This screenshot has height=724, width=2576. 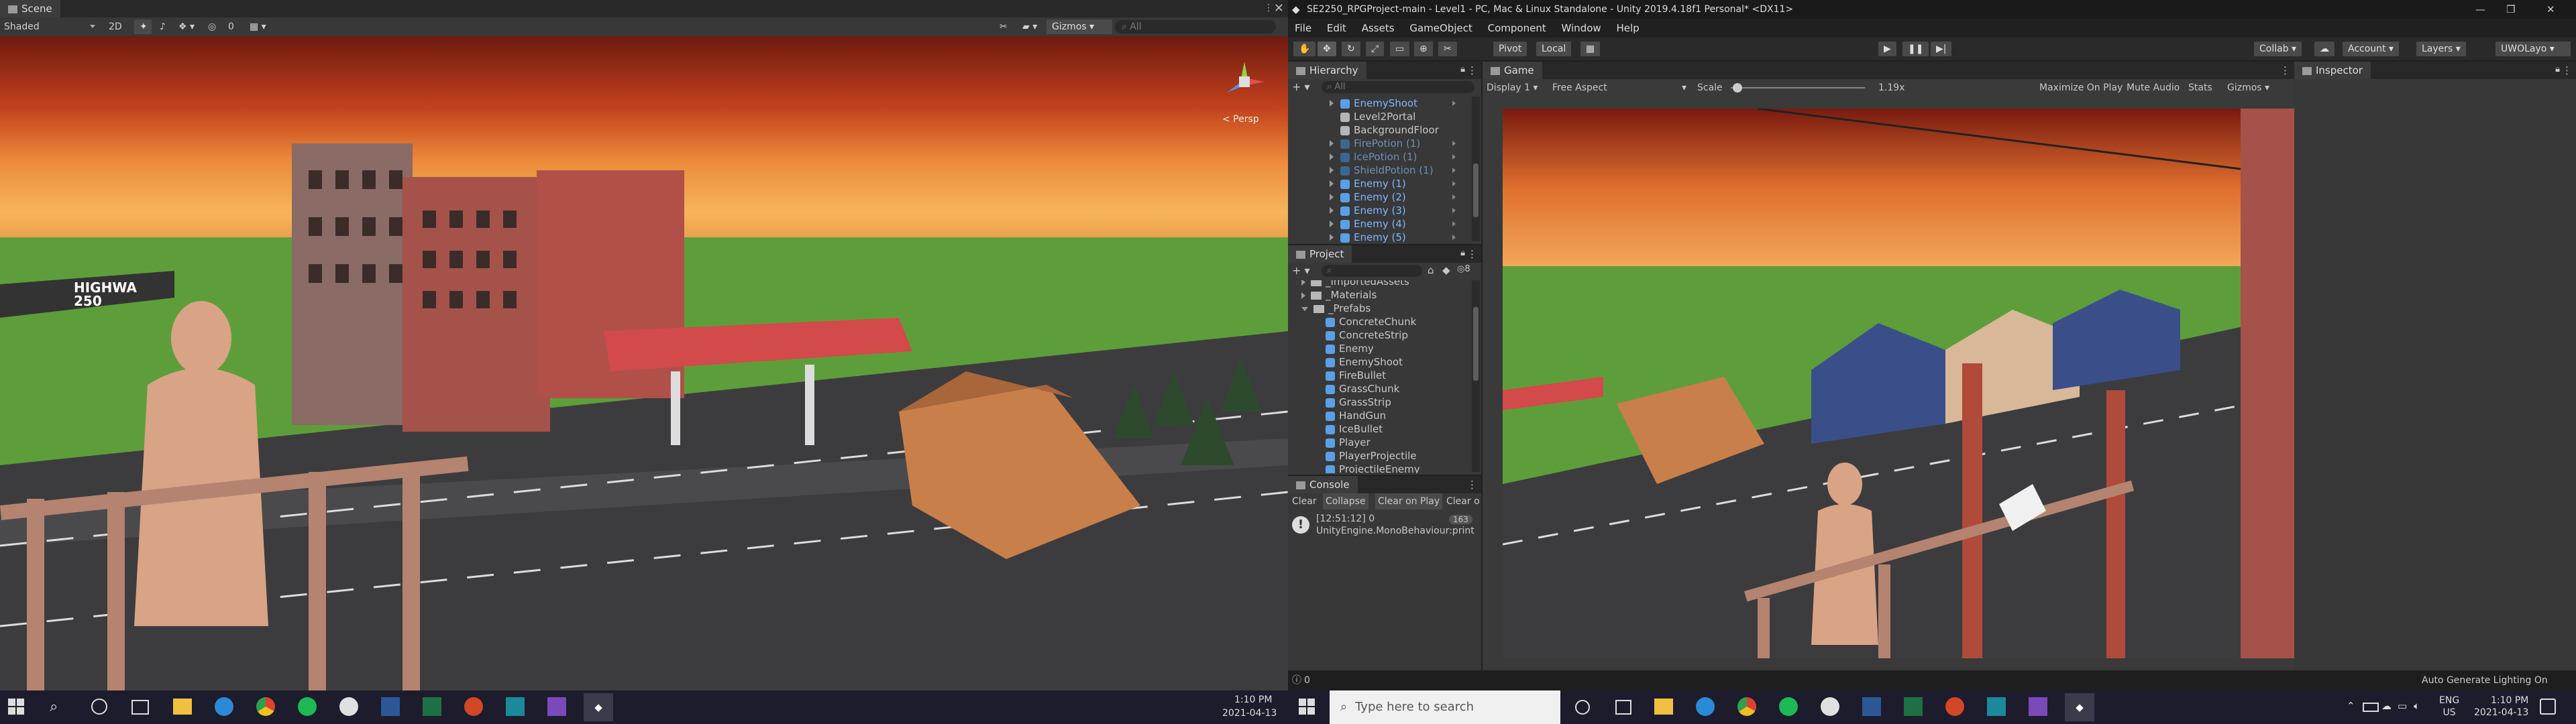 I want to click on console-collapse-button: Collapse, so click(x=1345, y=501).